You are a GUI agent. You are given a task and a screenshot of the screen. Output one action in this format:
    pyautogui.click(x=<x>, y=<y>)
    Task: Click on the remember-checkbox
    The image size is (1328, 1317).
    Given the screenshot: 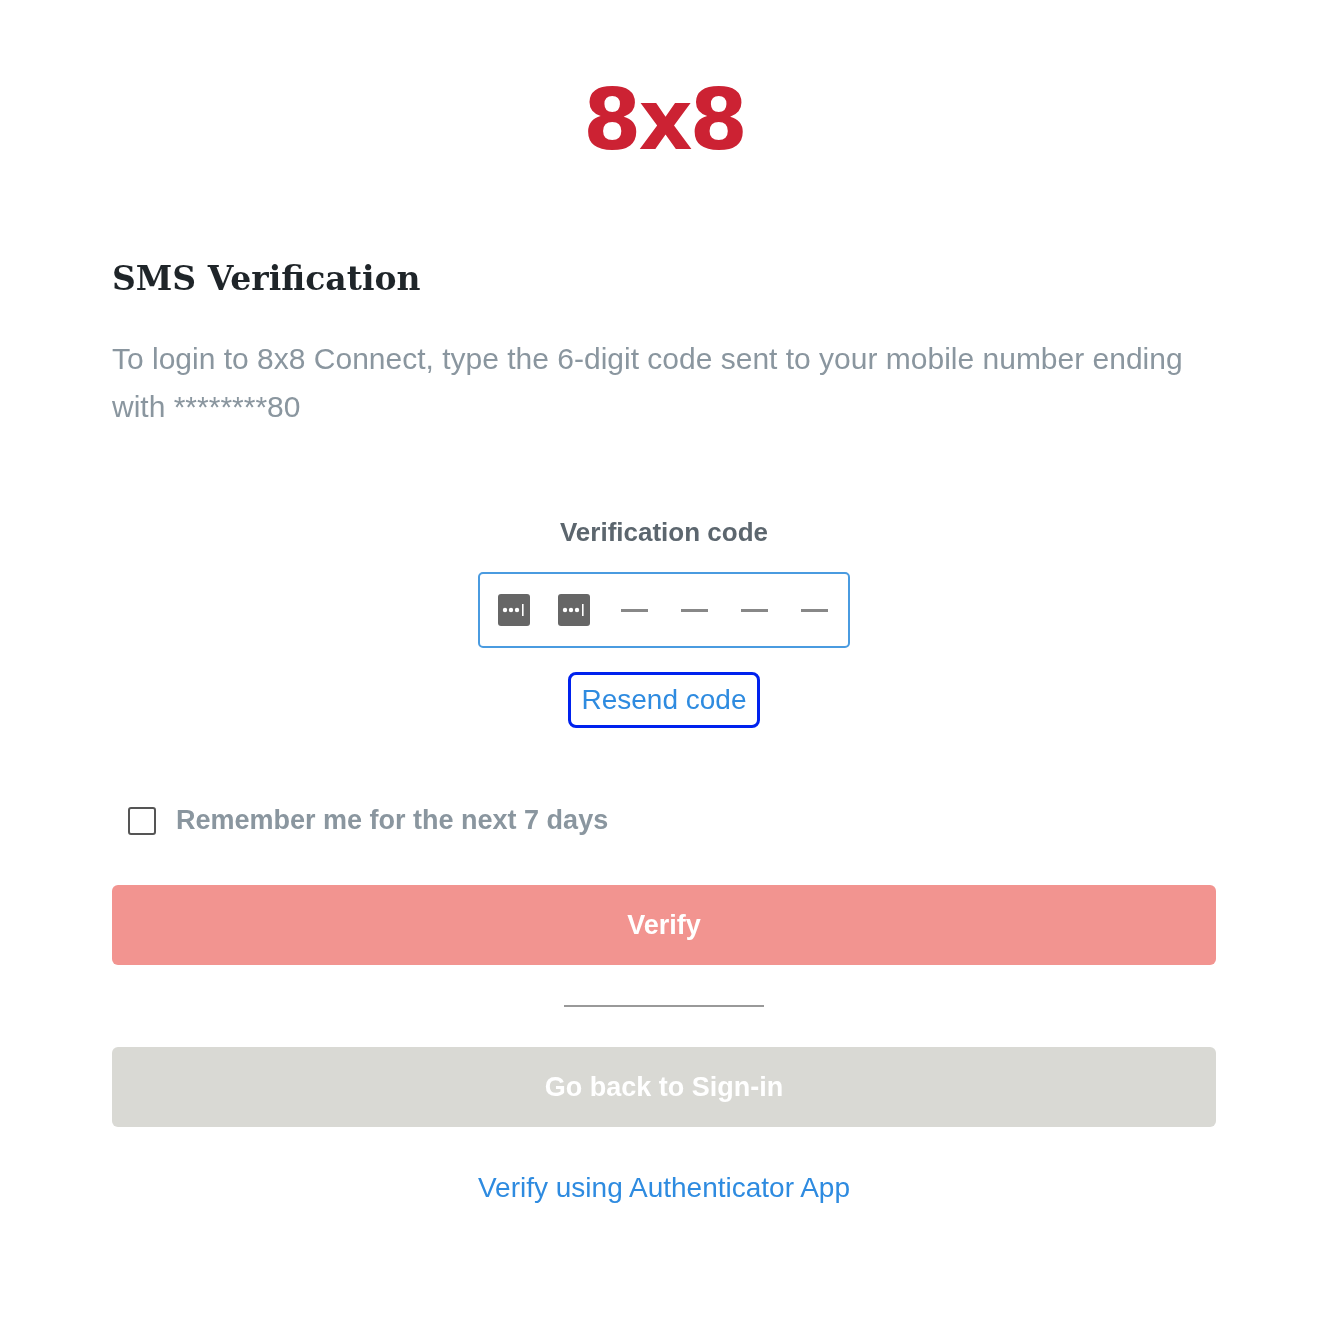 What is the action you would take?
    pyautogui.click(x=142, y=820)
    